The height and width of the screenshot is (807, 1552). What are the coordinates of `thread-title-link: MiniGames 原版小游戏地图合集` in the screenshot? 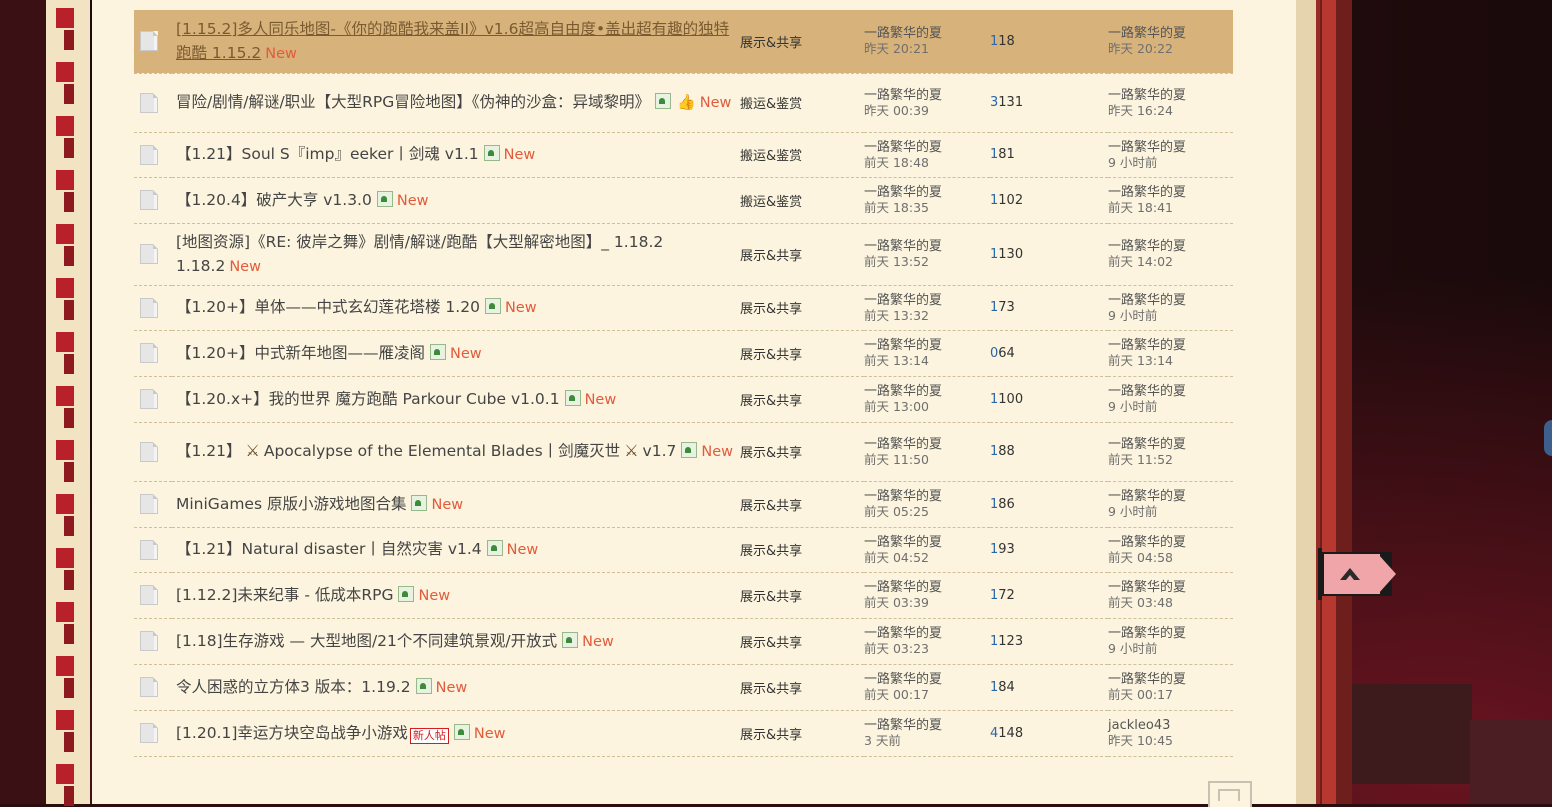 It's located at (291, 504).